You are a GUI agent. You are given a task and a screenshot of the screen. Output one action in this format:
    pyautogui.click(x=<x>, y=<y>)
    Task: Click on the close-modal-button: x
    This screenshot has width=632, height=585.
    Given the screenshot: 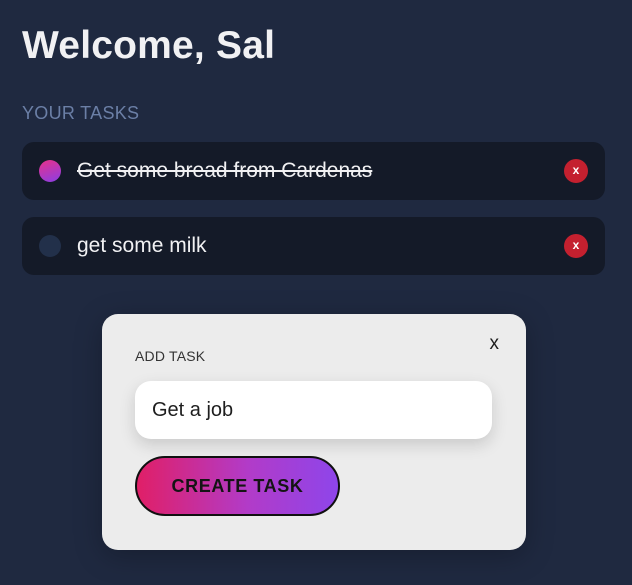 What is the action you would take?
    pyautogui.click(x=495, y=344)
    